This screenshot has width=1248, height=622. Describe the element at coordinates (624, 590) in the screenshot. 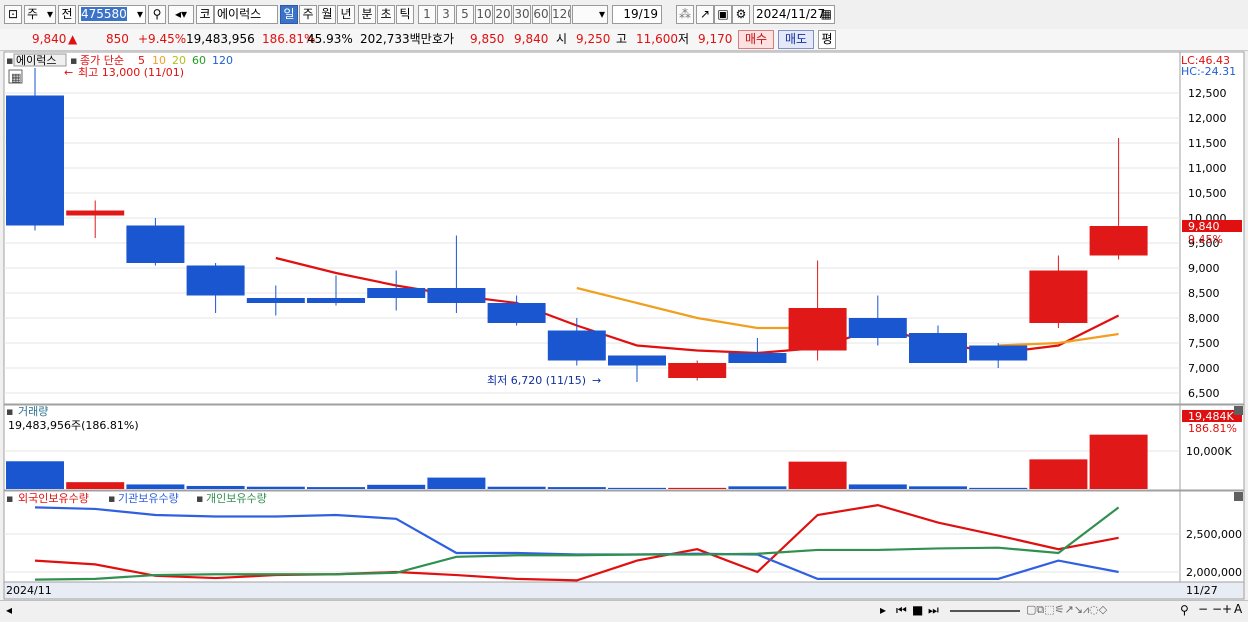

I see `date-axis` at that location.